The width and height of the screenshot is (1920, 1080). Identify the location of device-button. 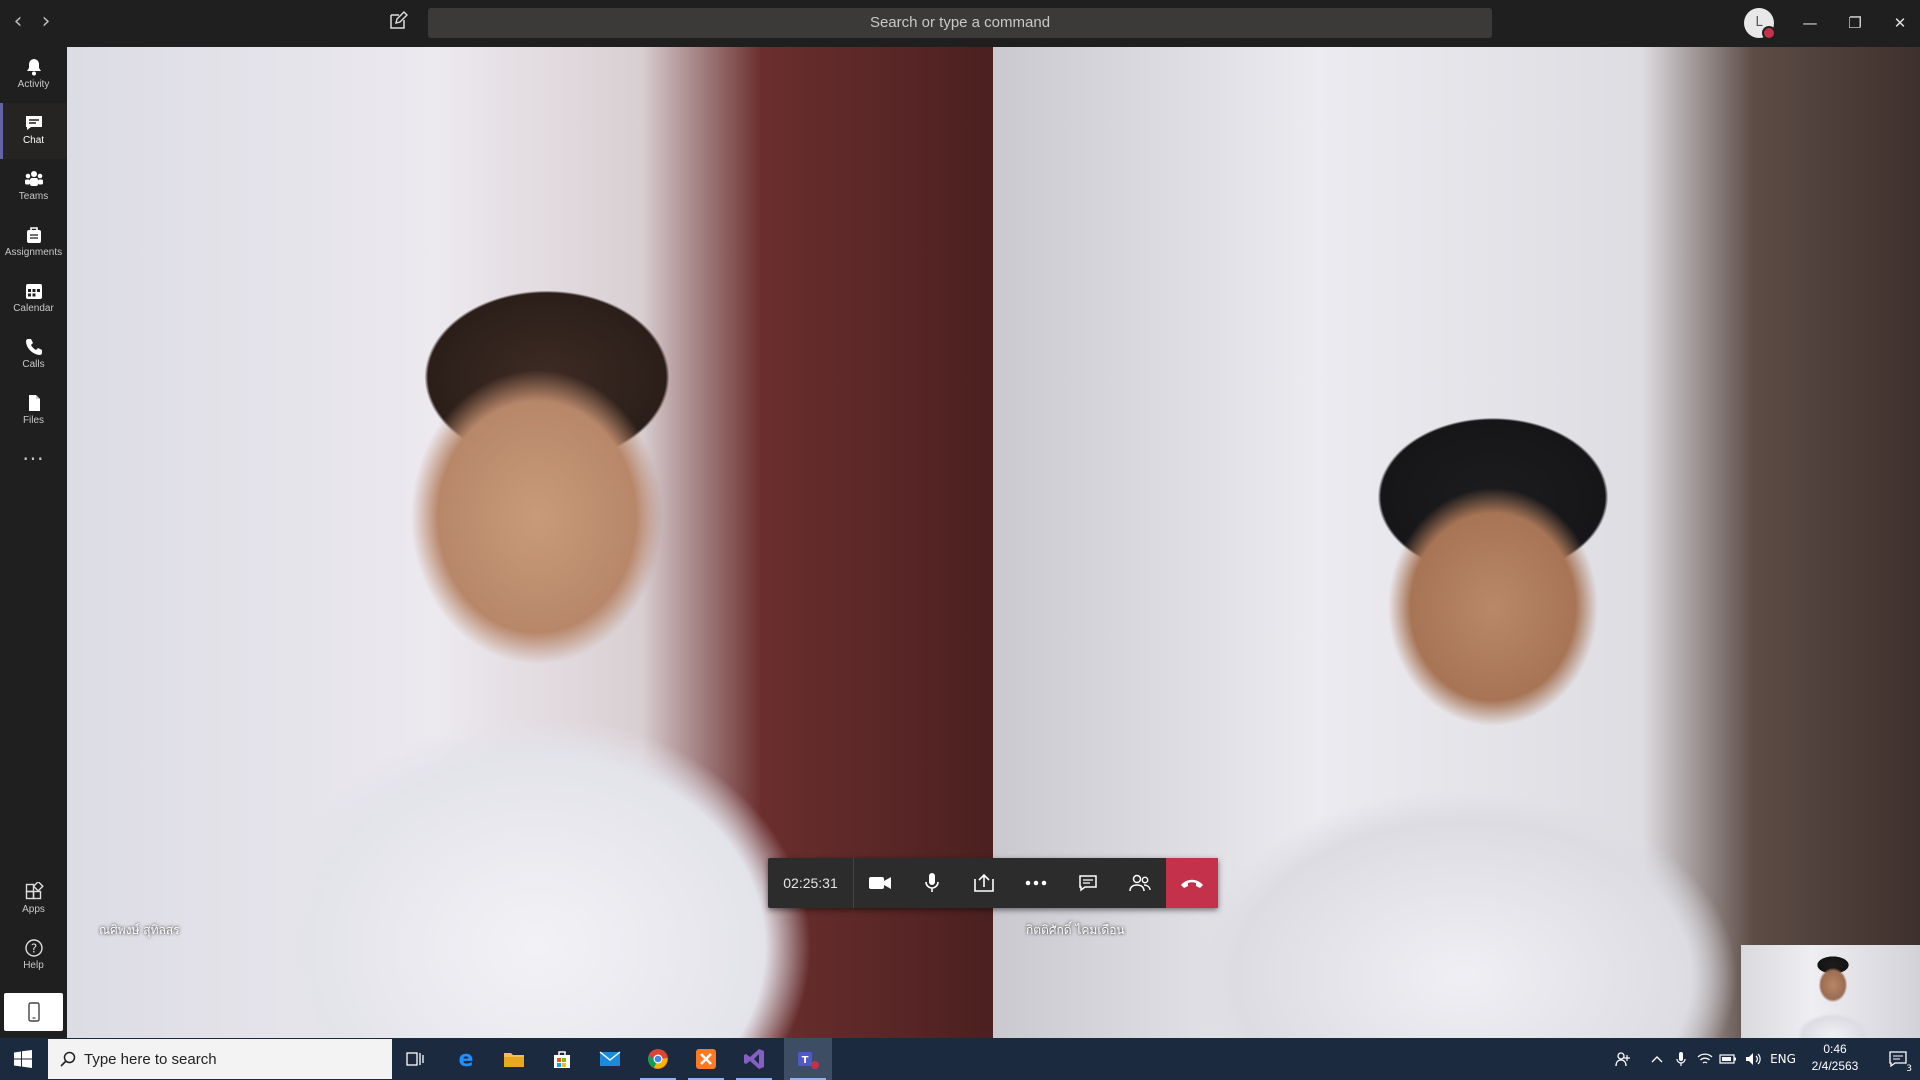
(33, 1012).